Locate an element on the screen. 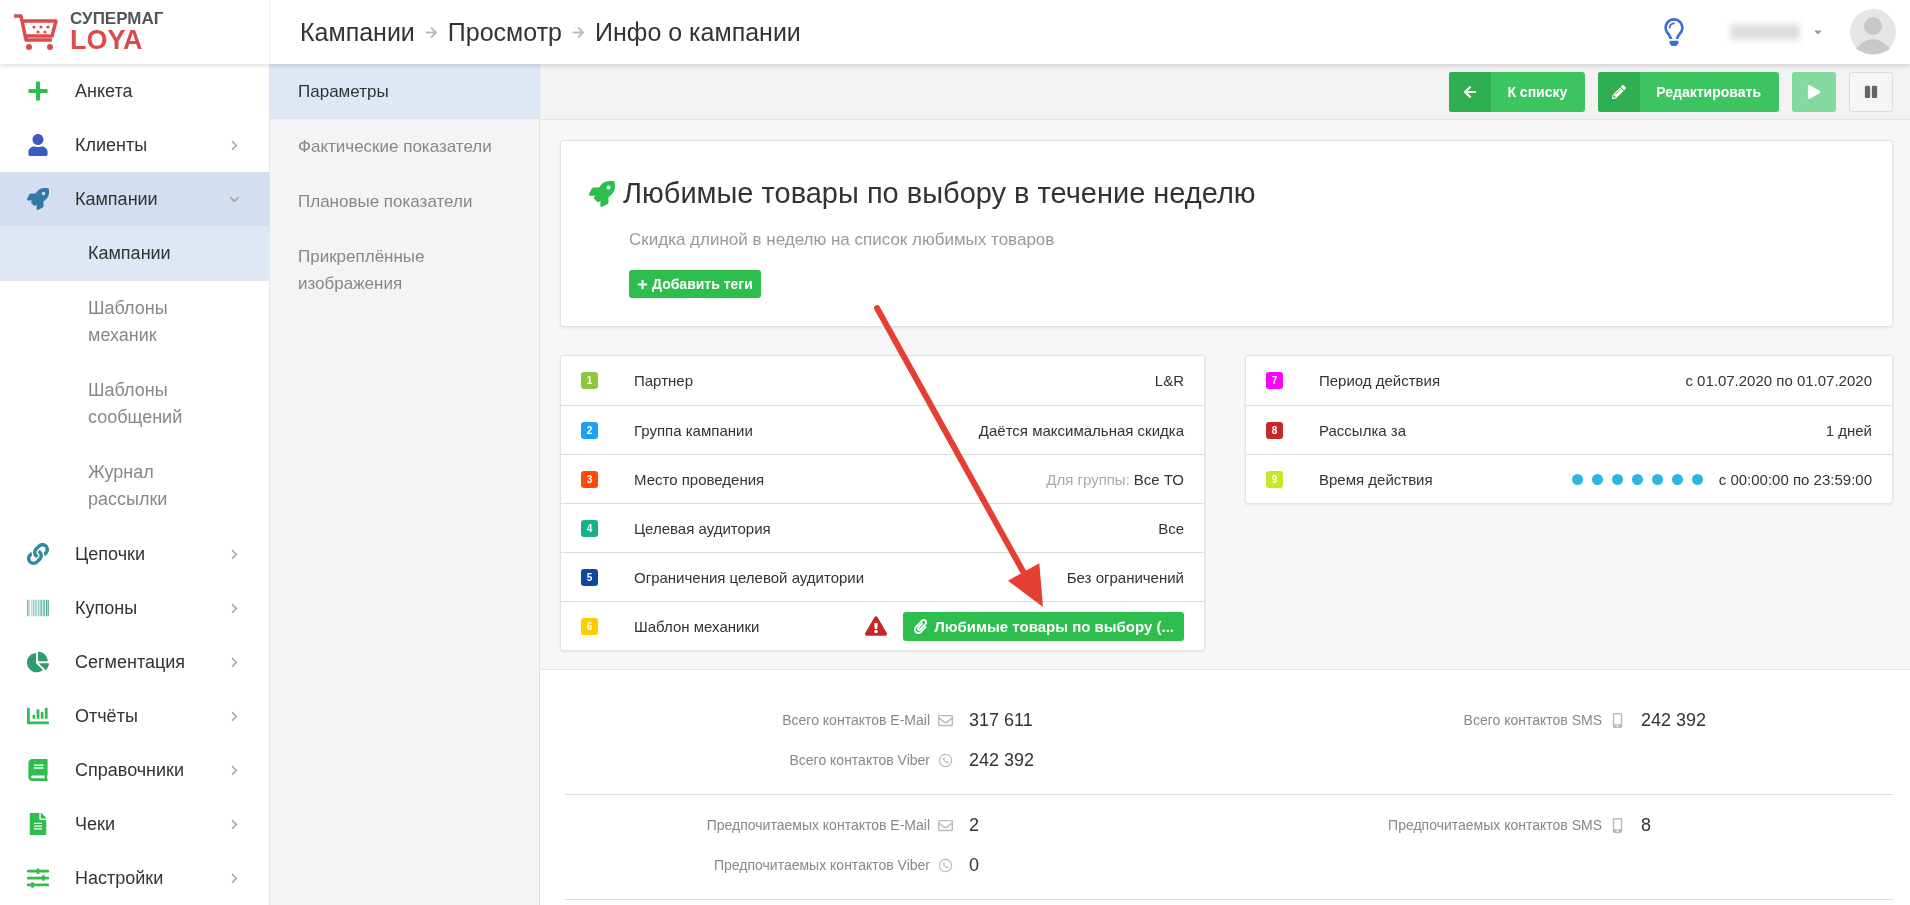  warning-icon is located at coordinates (876, 626).